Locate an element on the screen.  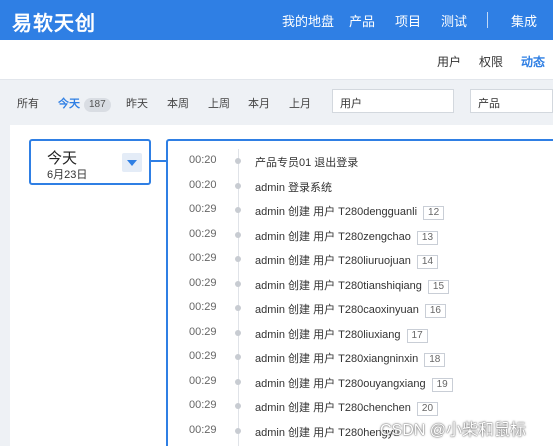
timeline-item: 00:29 admin 创建 用户 T280liuxiang 17 is located at coordinates (360, 333).